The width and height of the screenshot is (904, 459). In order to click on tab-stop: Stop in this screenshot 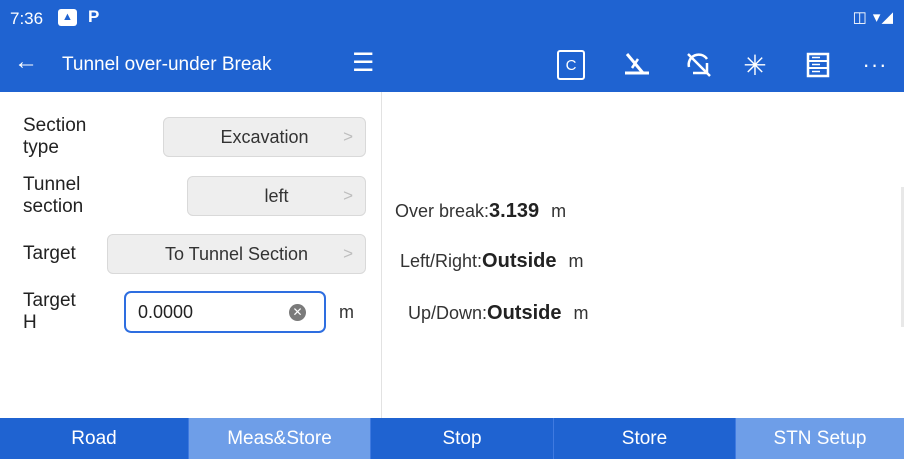, I will do `click(462, 438)`.